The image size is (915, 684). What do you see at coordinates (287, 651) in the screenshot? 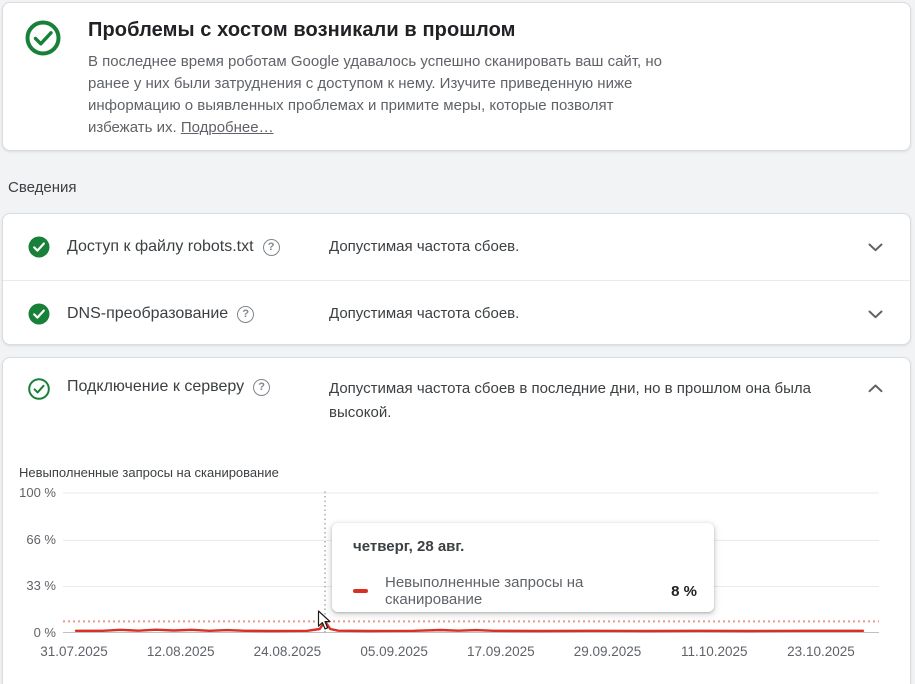
I see `x-axis-tick-label: 24.08.2025` at bounding box center [287, 651].